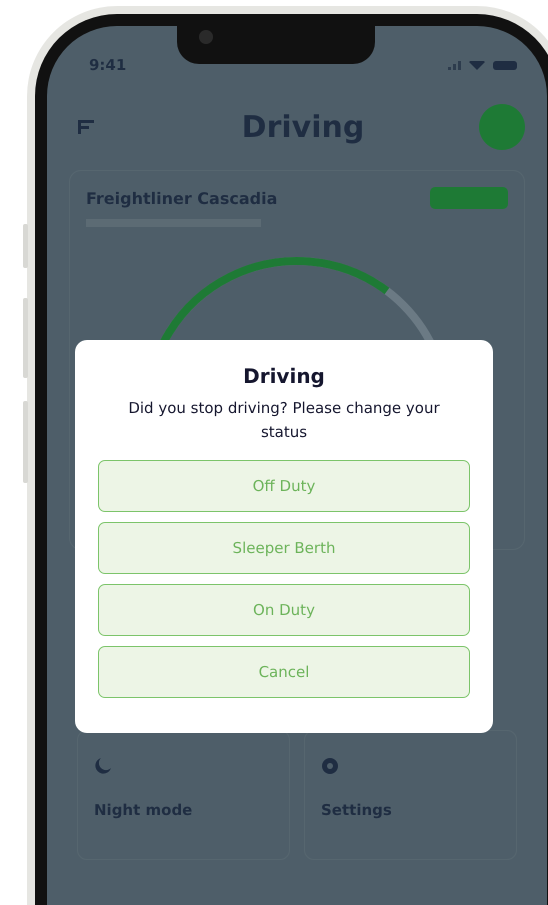  What do you see at coordinates (103, 766) in the screenshot?
I see `moon-icon` at bounding box center [103, 766].